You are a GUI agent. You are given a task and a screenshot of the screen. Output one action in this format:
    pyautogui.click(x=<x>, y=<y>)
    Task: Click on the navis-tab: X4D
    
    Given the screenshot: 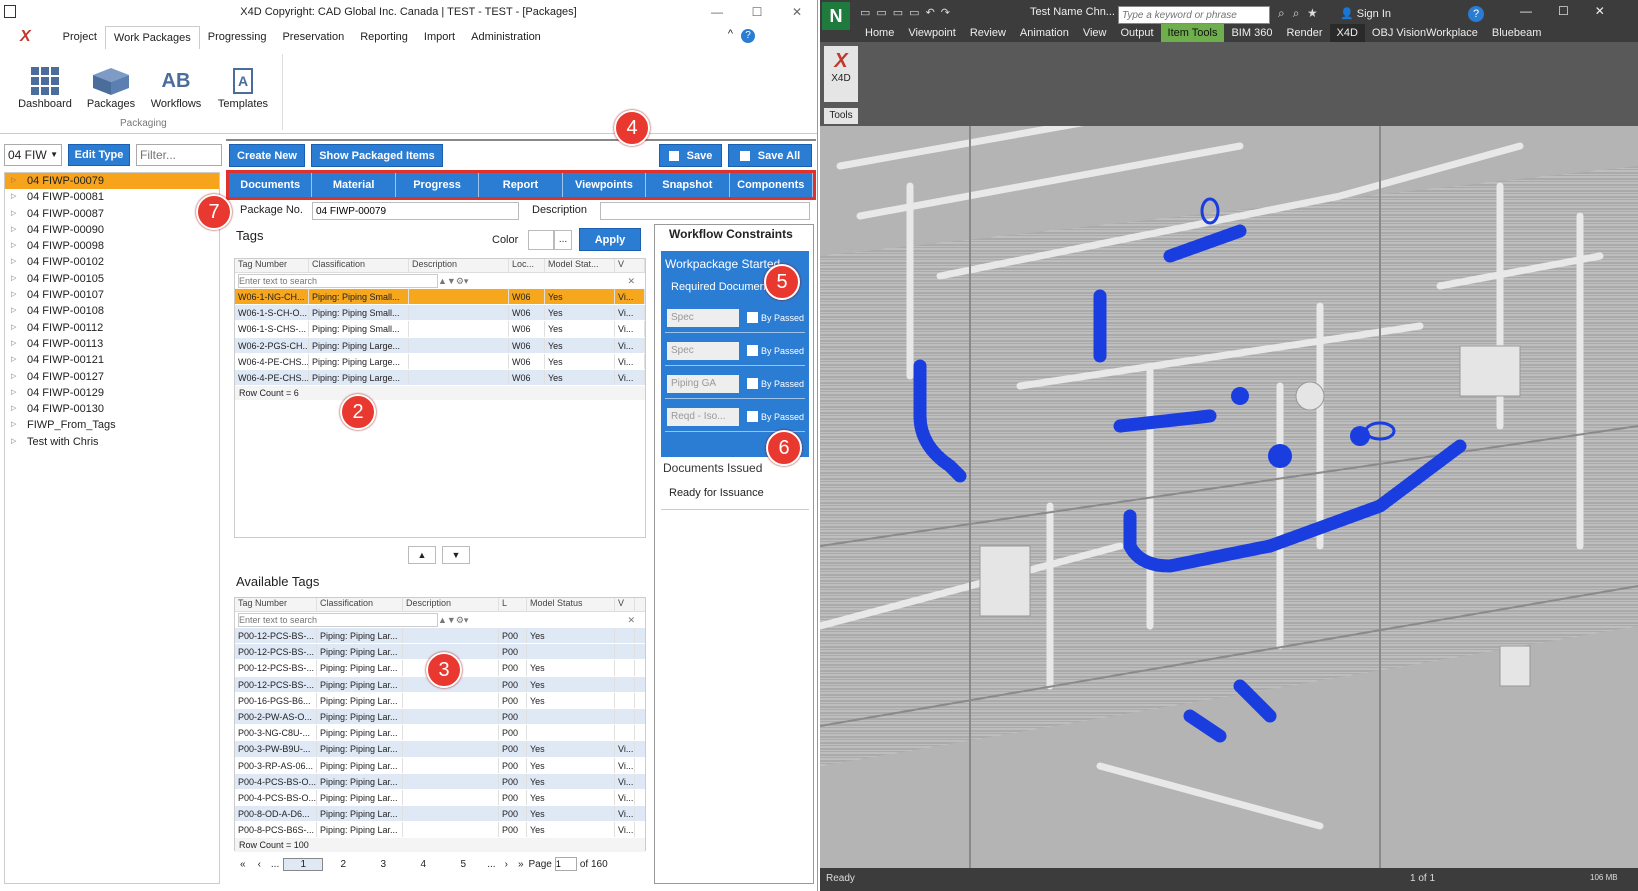 What is the action you would take?
    pyautogui.click(x=1347, y=33)
    